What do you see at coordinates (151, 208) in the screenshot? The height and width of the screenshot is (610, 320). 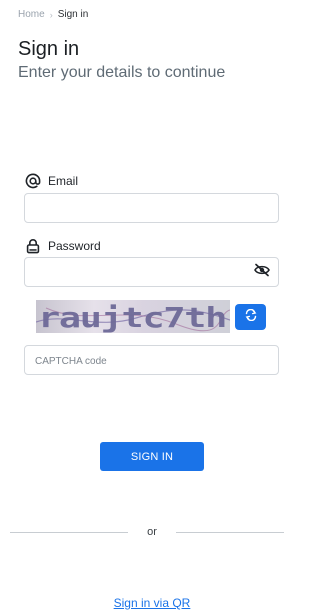 I see `email-field` at bounding box center [151, 208].